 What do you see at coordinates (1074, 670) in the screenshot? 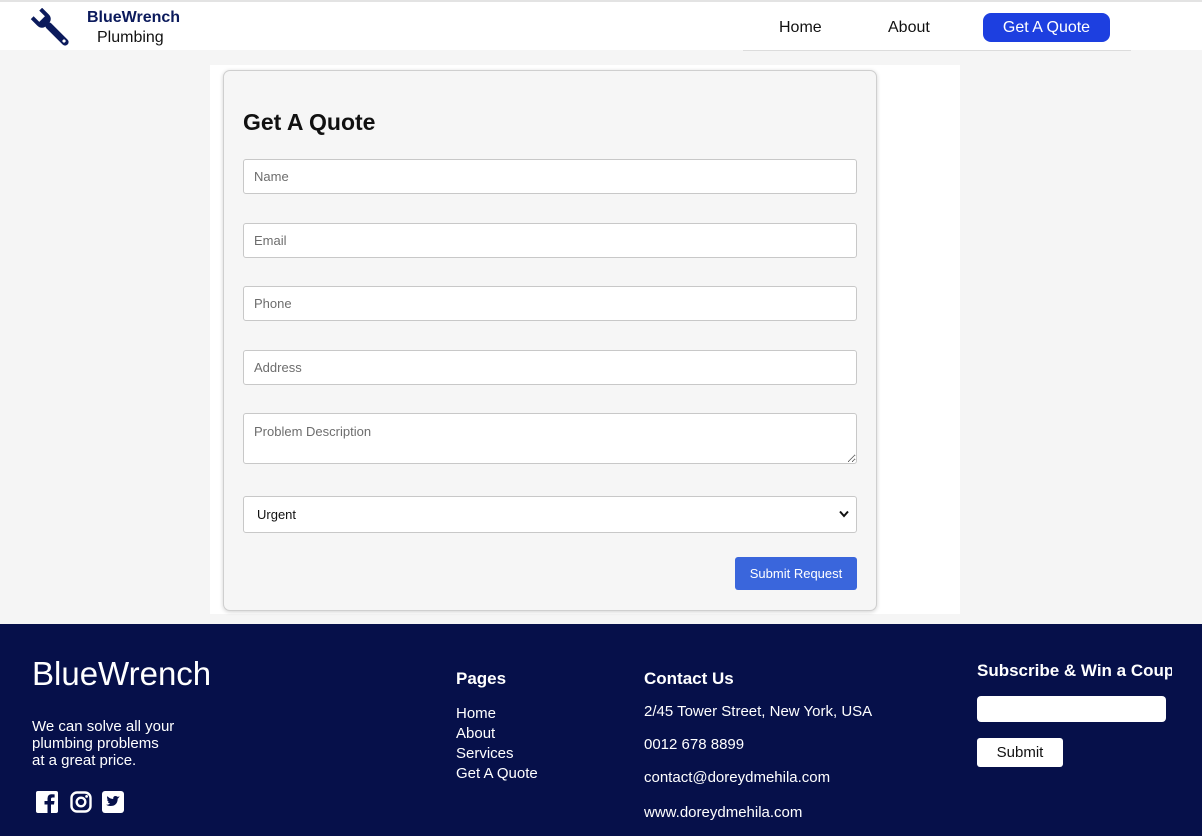
I see `footer-subscribe-heading: Subscribe & Win a Coupon` at bounding box center [1074, 670].